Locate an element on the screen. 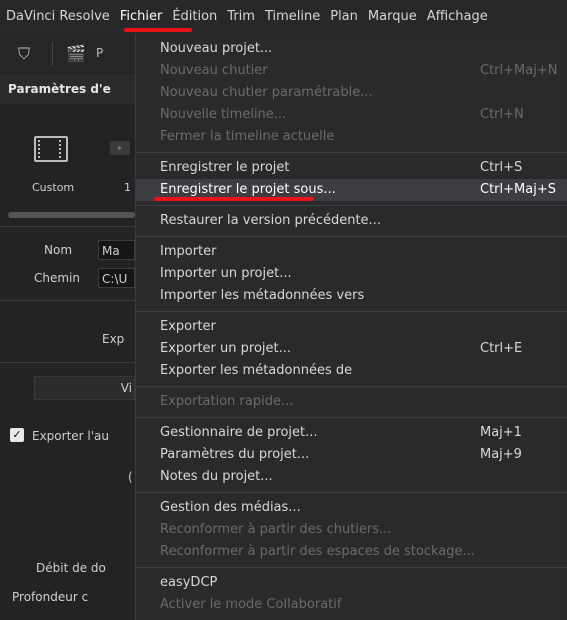  menu-marque: Marque is located at coordinates (392, 17).